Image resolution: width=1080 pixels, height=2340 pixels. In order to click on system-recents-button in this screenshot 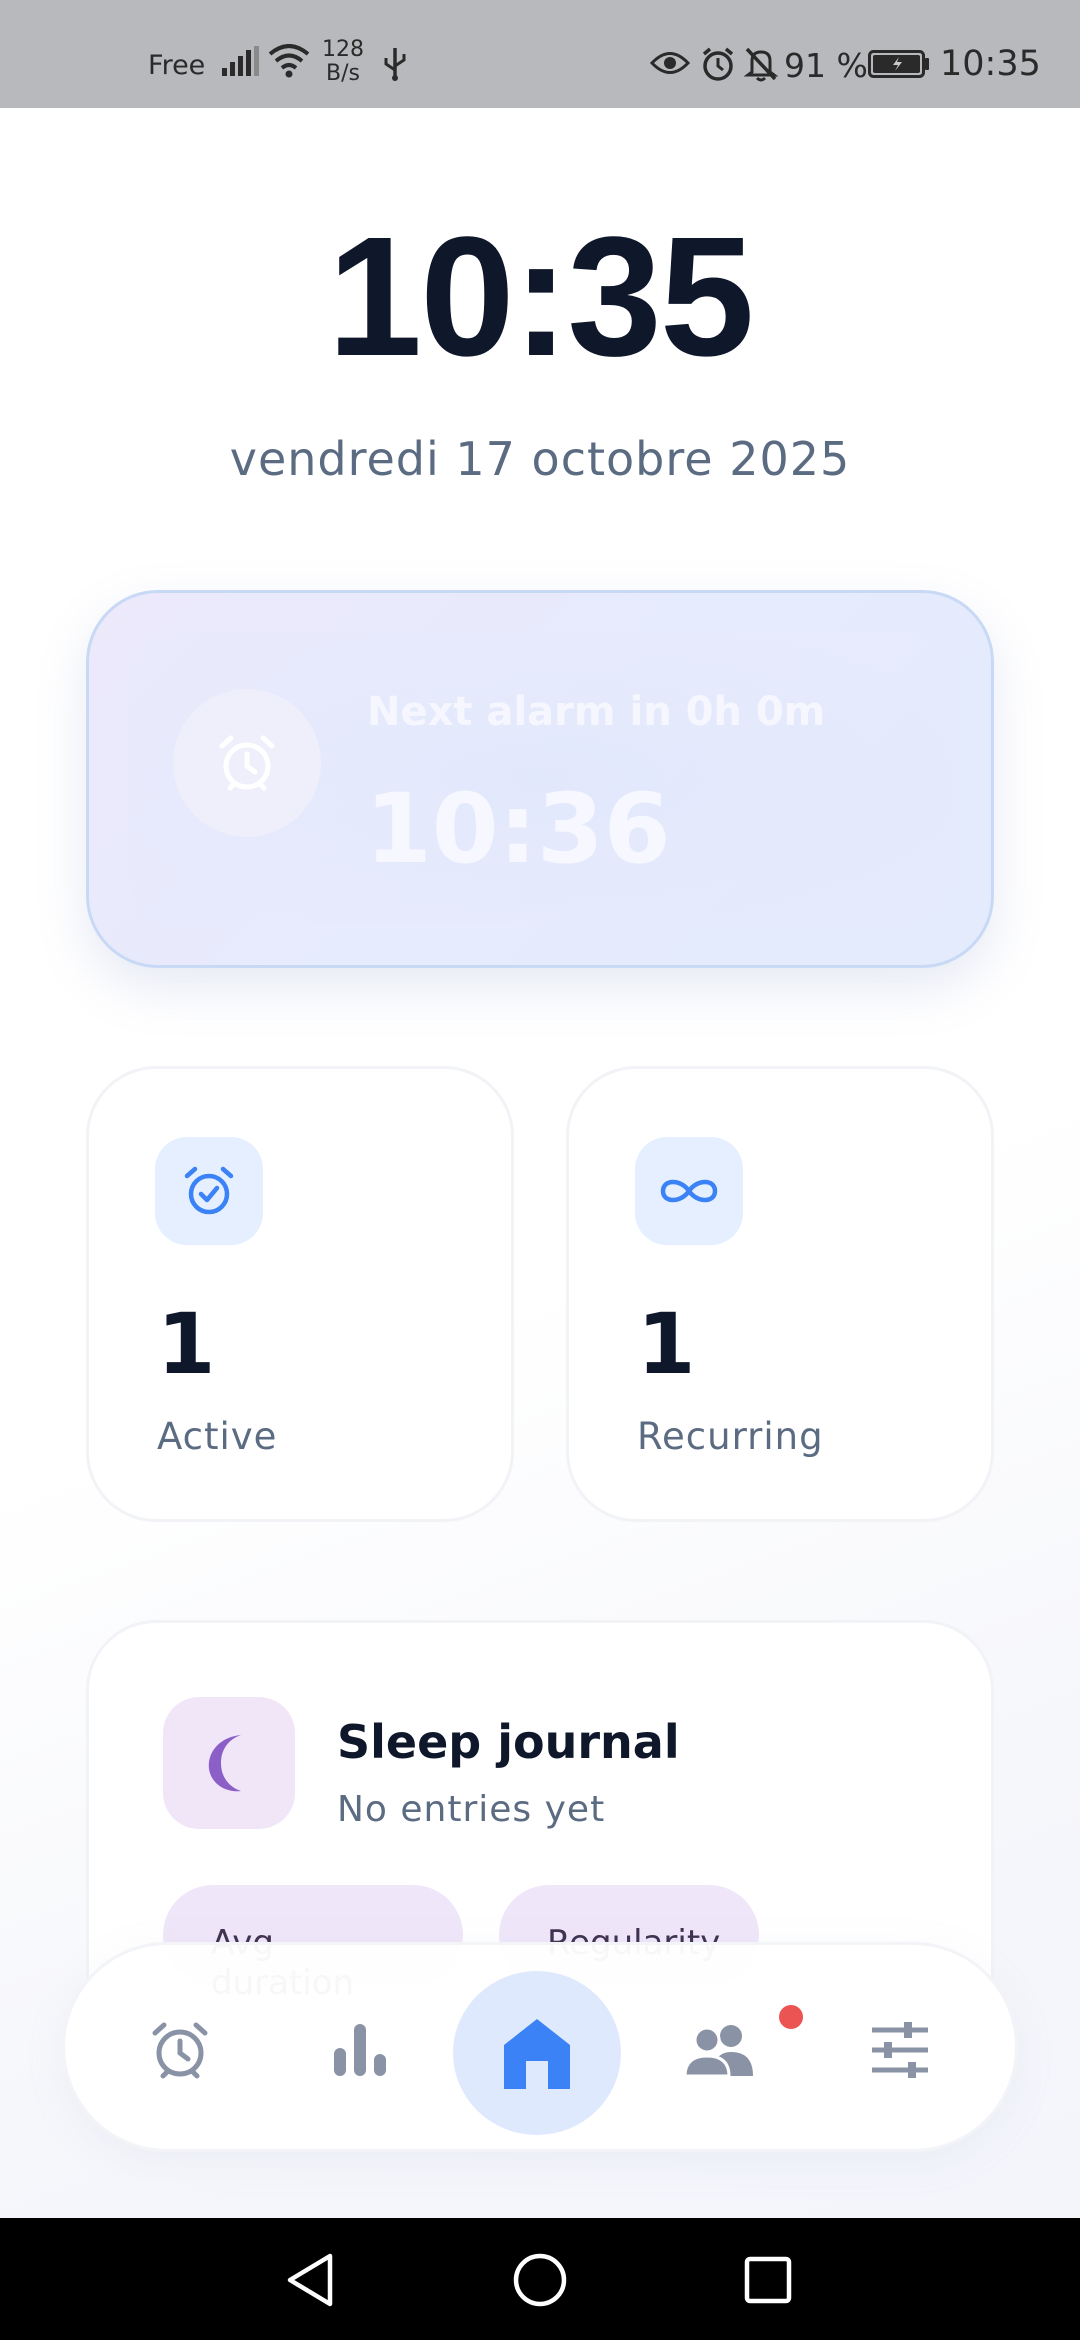, I will do `click(768, 2280)`.